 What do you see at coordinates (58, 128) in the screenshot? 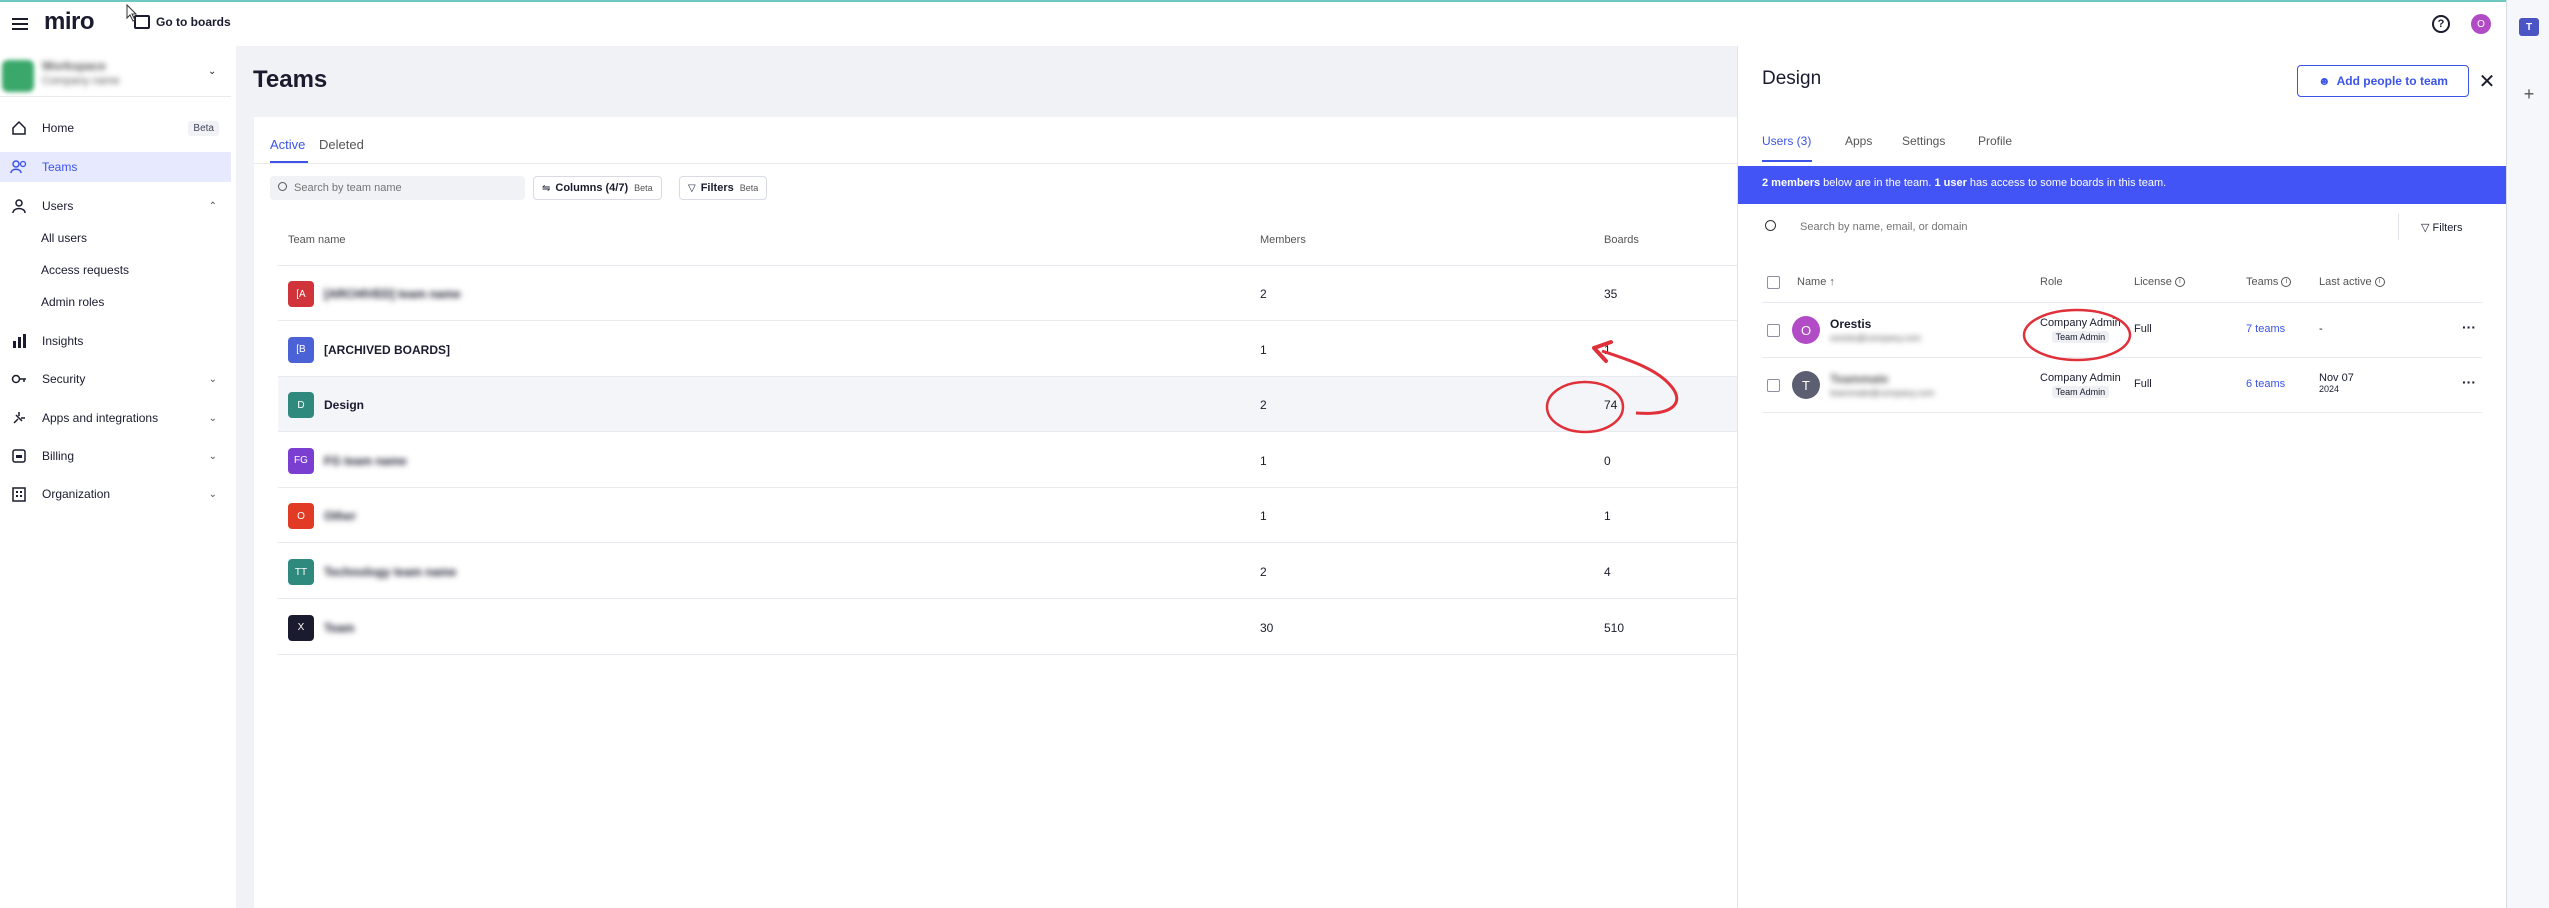
I see `sidebar-item-label: Home` at bounding box center [58, 128].